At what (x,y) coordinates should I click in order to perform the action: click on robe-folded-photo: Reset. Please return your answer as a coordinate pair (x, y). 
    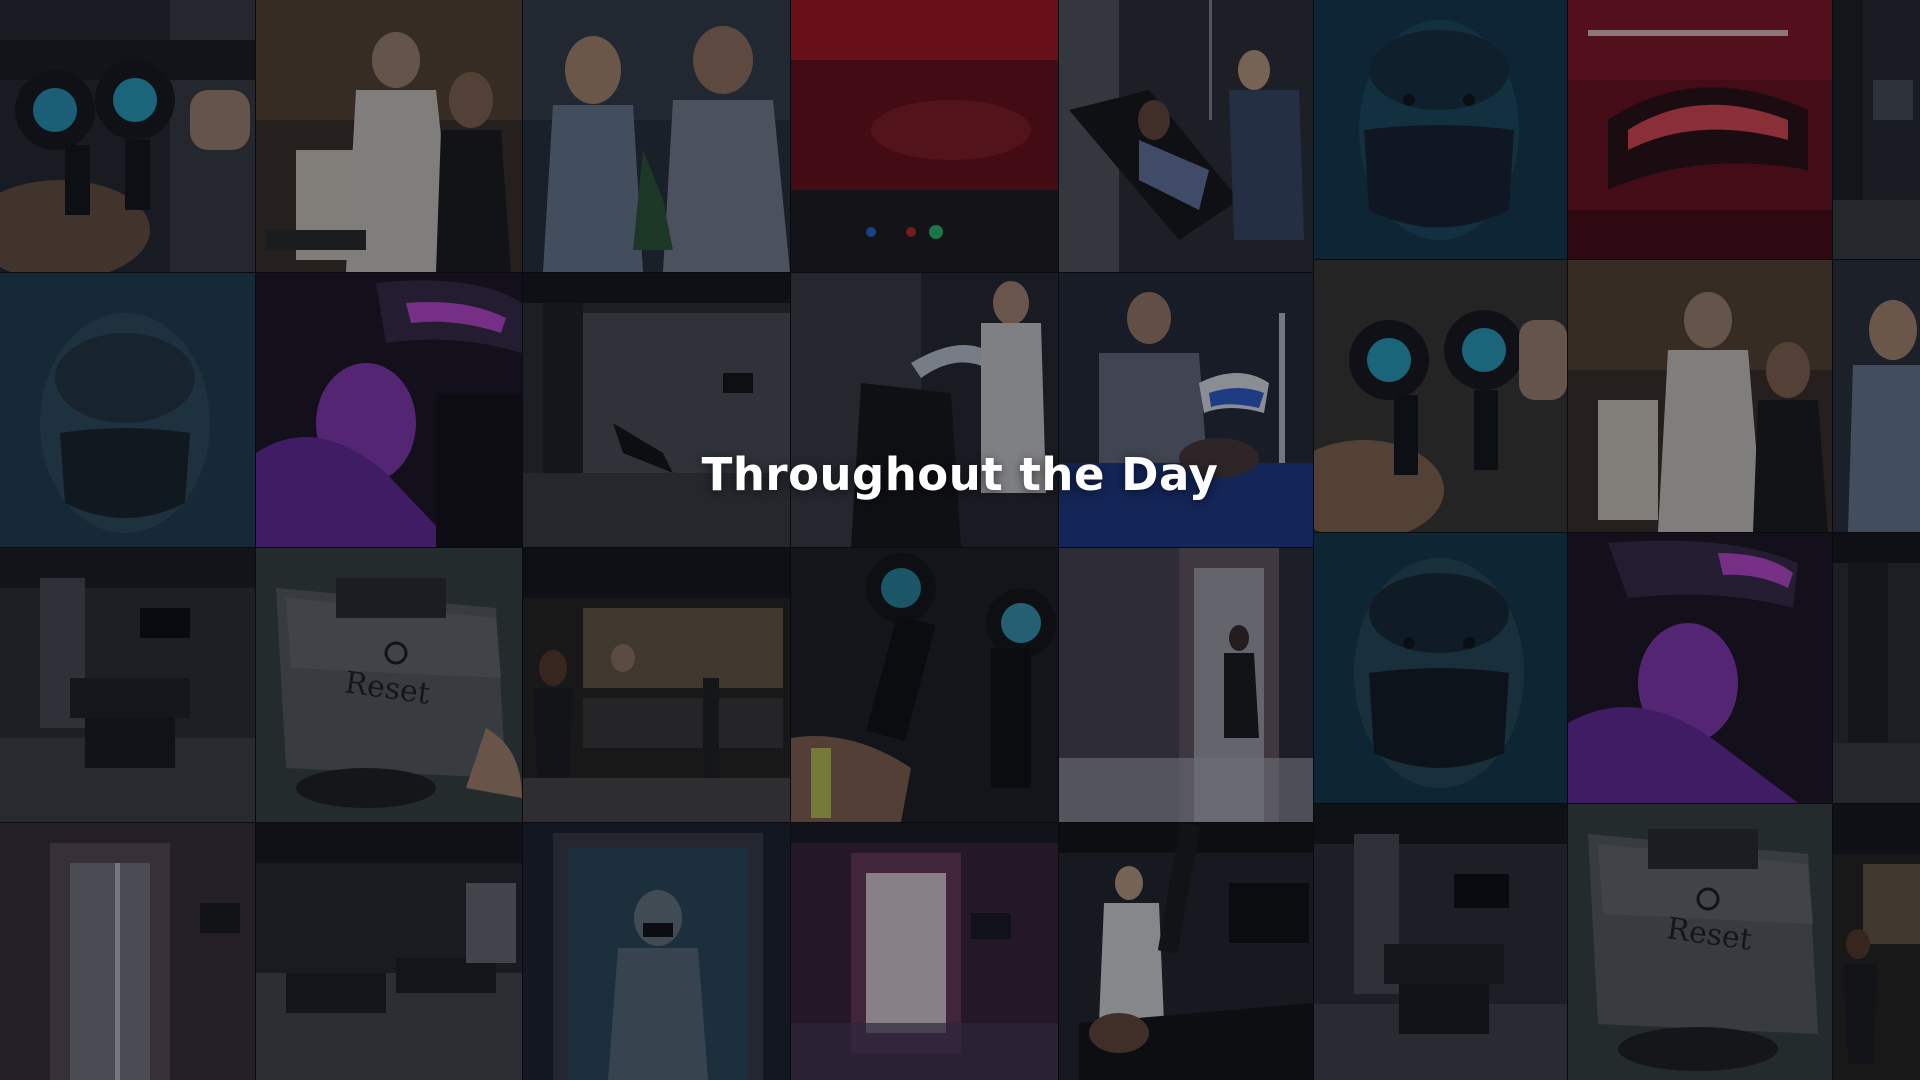
    Looking at the image, I should click on (389, 685).